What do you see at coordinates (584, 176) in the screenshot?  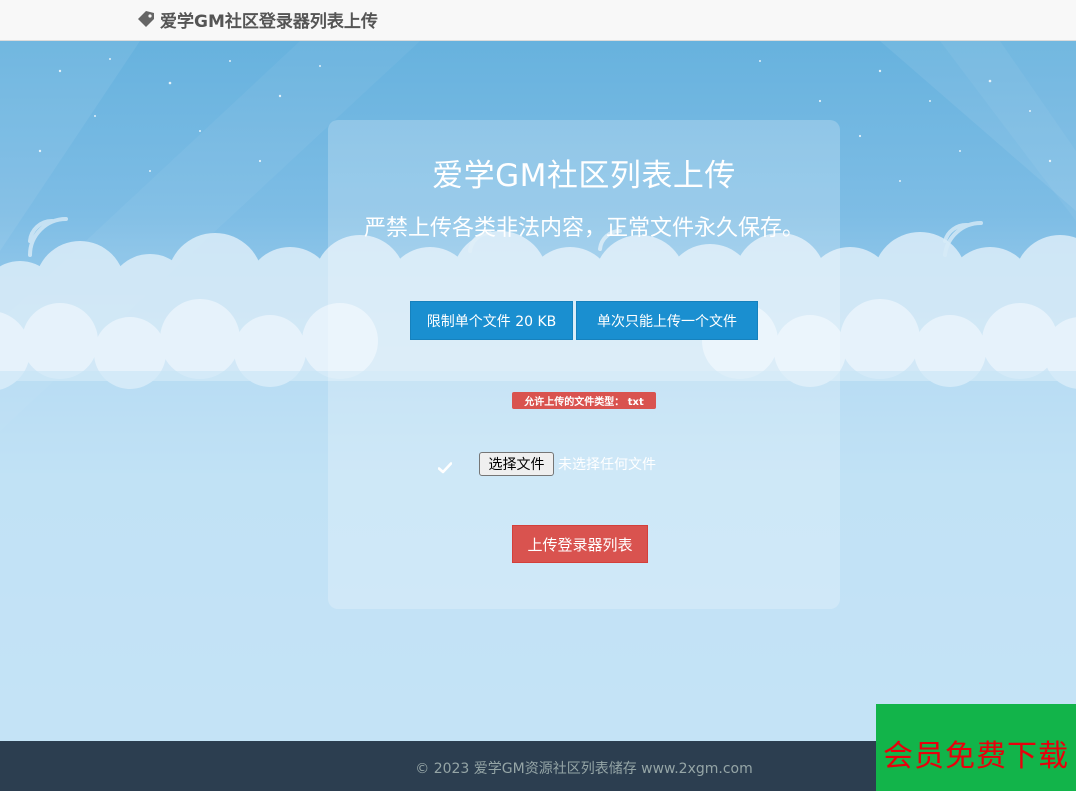 I see `page-title: 爱学GM社区列表上传` at bounding box center [584, 176].